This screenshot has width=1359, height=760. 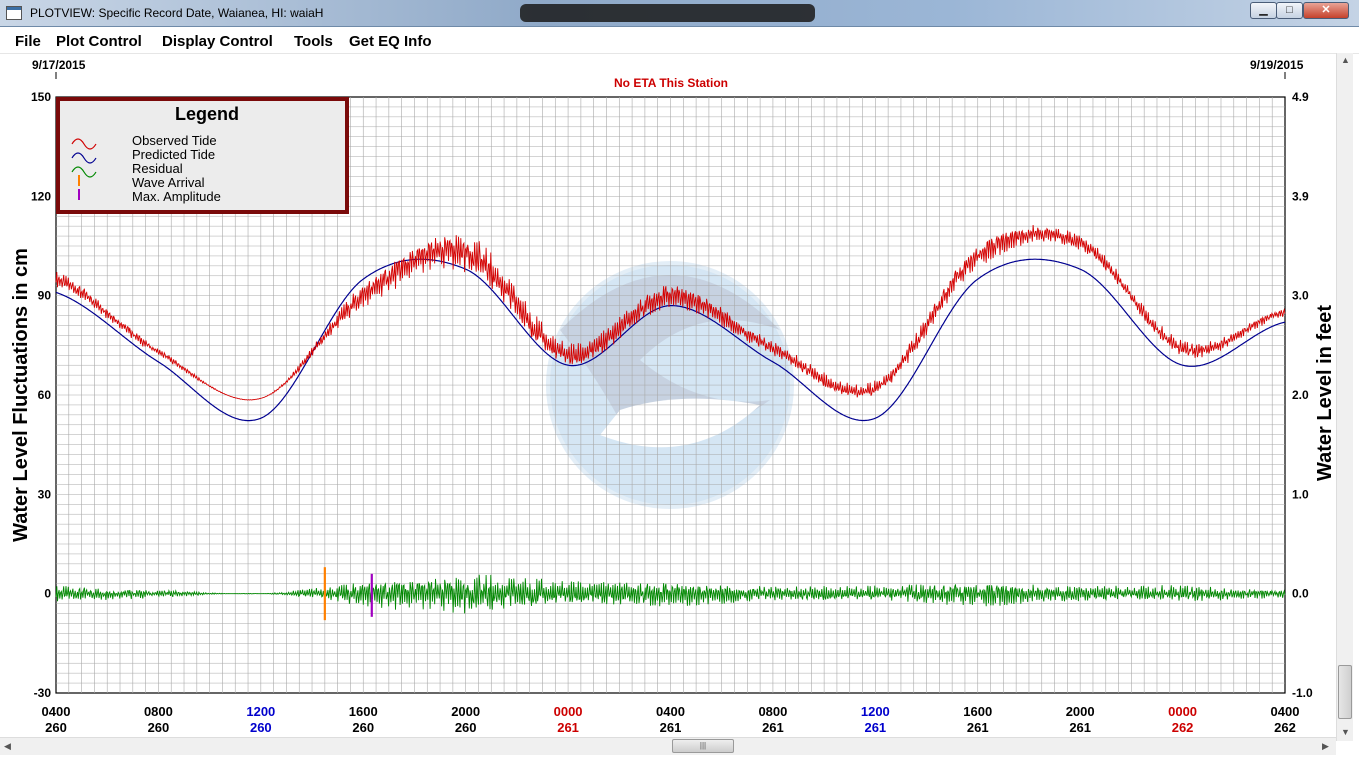 I want to click on horizontal-scroll-thumb: |||, so click(x=703, y=746).